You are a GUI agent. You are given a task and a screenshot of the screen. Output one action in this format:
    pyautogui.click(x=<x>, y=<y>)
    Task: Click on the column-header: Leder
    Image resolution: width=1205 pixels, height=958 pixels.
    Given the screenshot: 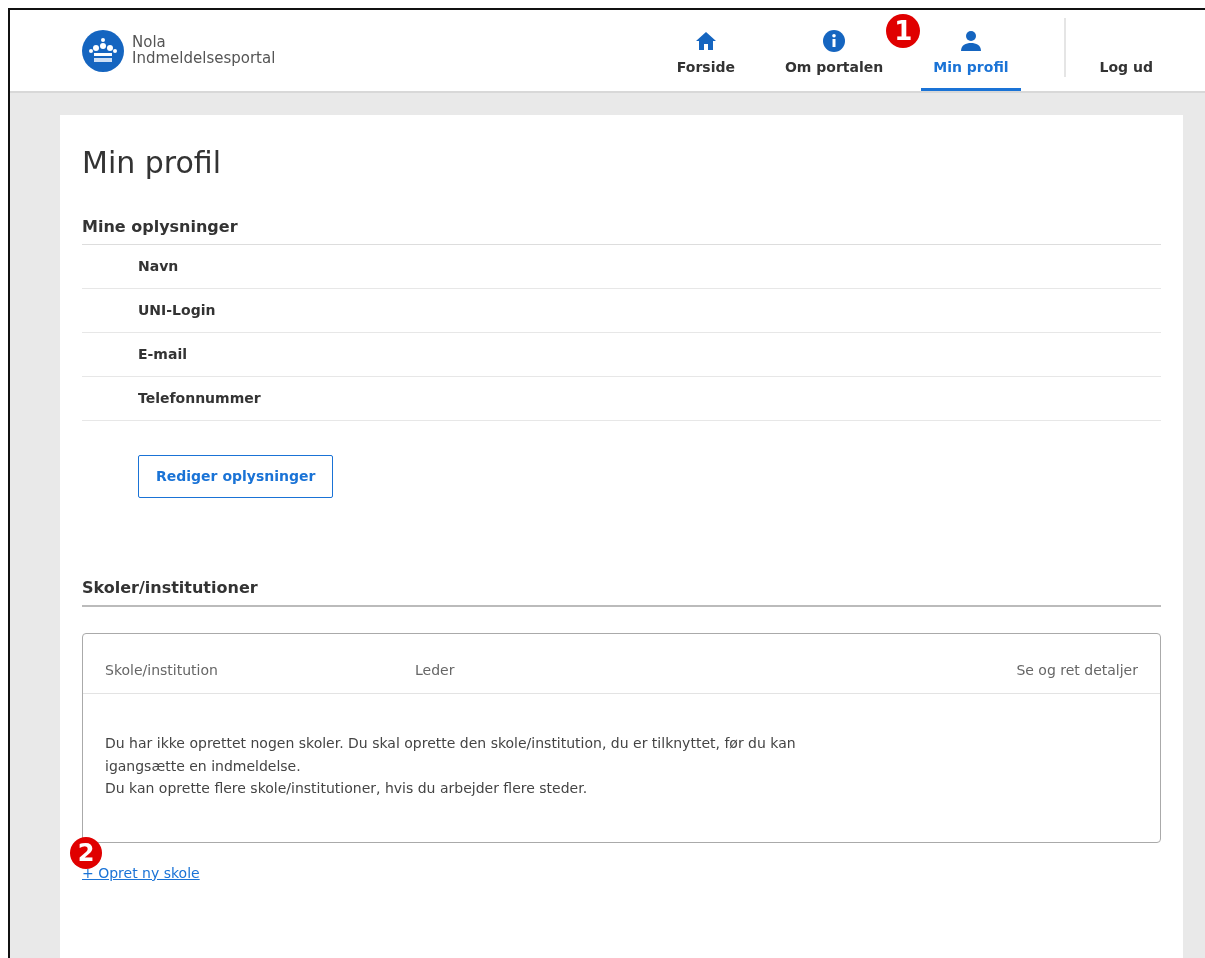 What is the action you would take?
    pyautogui.click(x=435, y=671)
    